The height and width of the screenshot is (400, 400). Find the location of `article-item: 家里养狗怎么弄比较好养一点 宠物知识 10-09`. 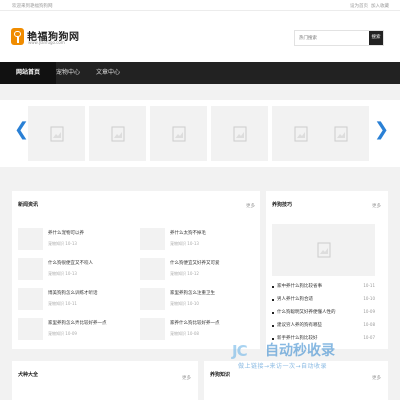

article-item: 家里养狗怎么弄比较好养一点 宠物知识 10-09 is located at coordinates (76, 330).